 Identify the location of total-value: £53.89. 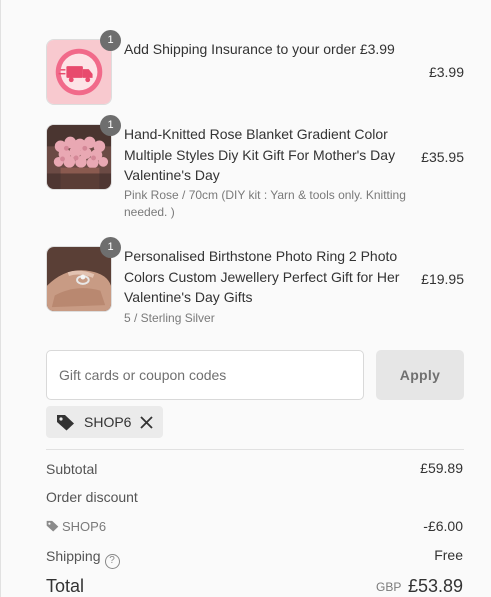
(435, 586).